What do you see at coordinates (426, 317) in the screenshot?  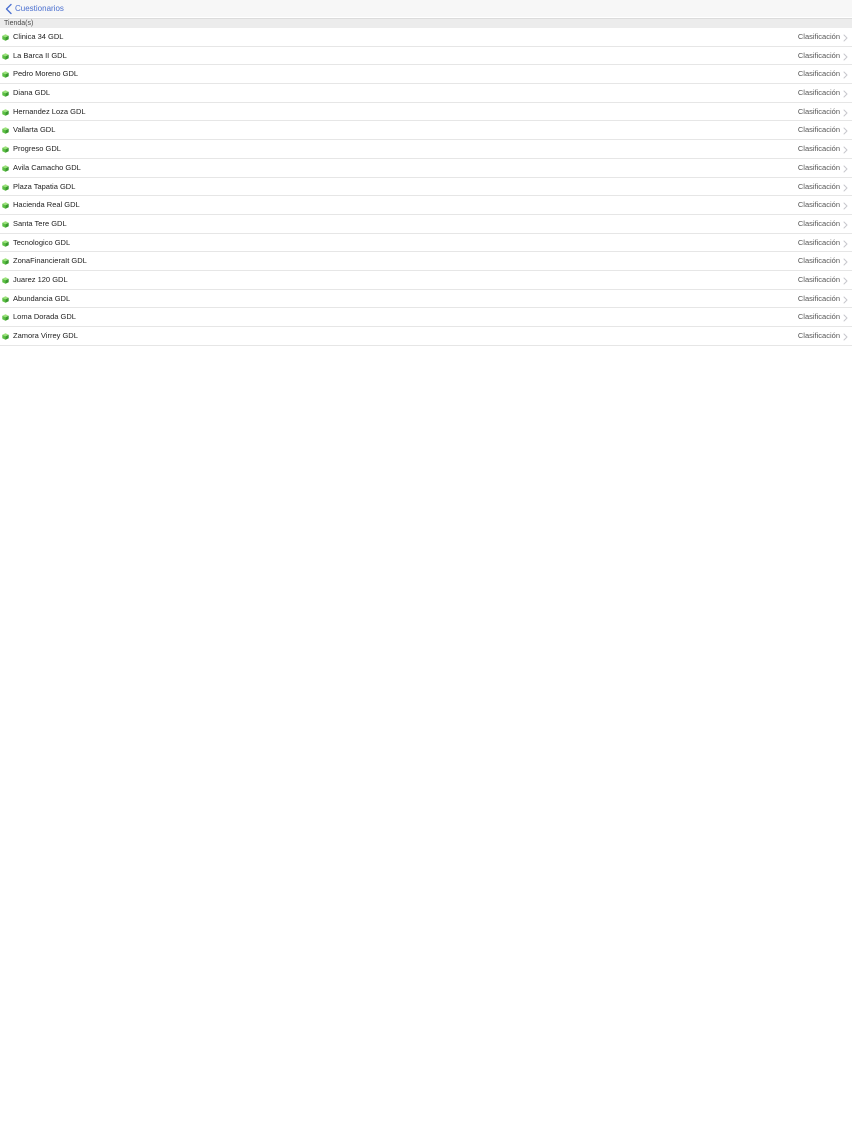 I see `list-item: Loma Dorada GDL Clasificación` at bounding box center [426, 317].